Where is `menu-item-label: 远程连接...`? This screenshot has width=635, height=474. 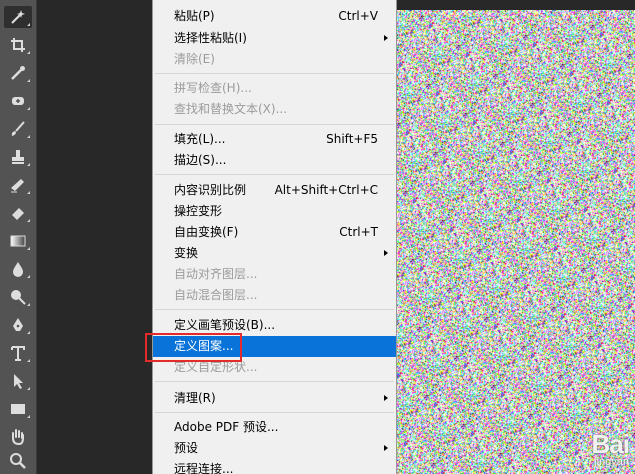
menu-item-label: 远程连接... is located at coordinates (204, 468).